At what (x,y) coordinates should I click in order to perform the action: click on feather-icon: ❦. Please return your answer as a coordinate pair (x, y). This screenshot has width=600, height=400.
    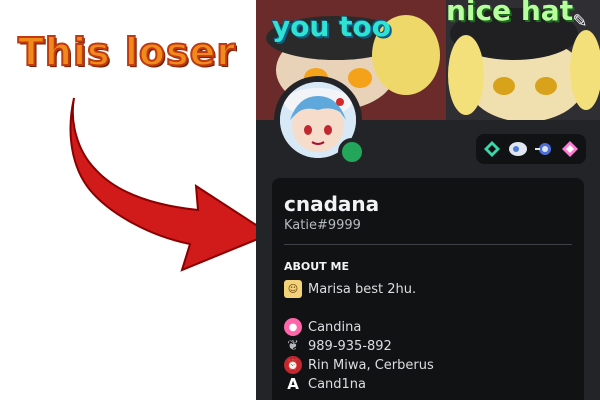
    Looking at the image, I should click on (293, 346).